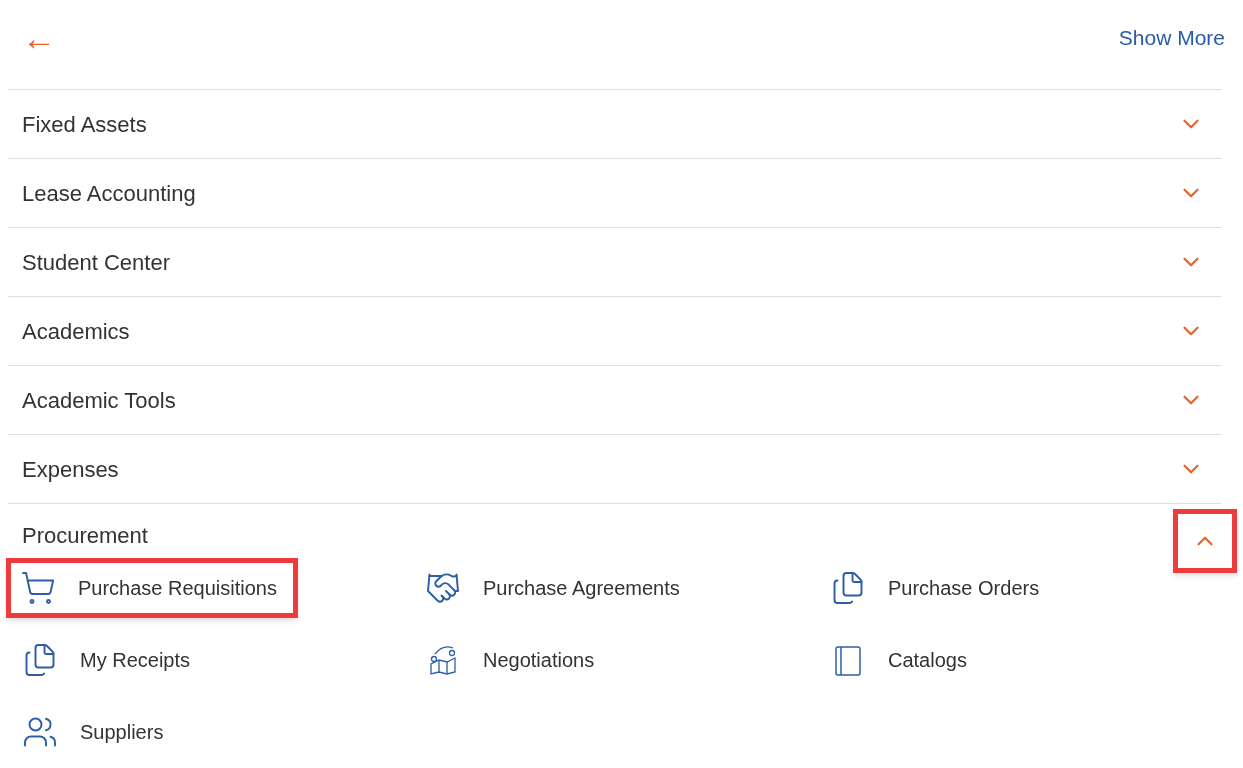  I want to click on app-tile-link: Catalogs, so click(966, 660).